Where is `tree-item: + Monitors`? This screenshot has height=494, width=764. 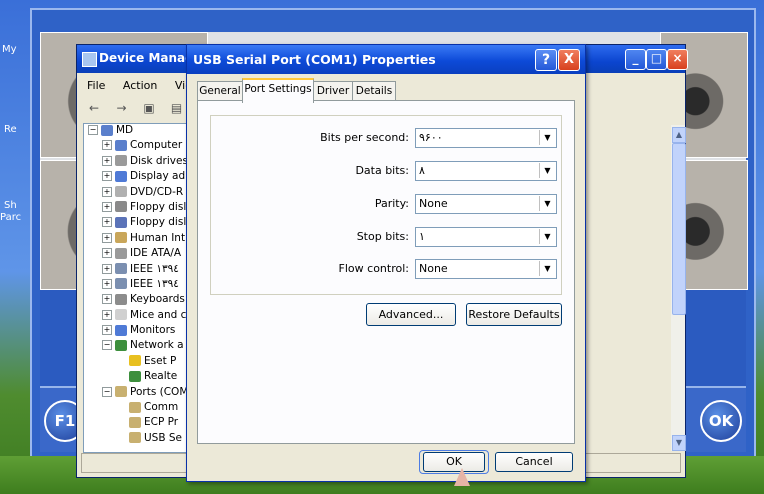
tree-item: + Monitors is located at coordinates (143, 331).